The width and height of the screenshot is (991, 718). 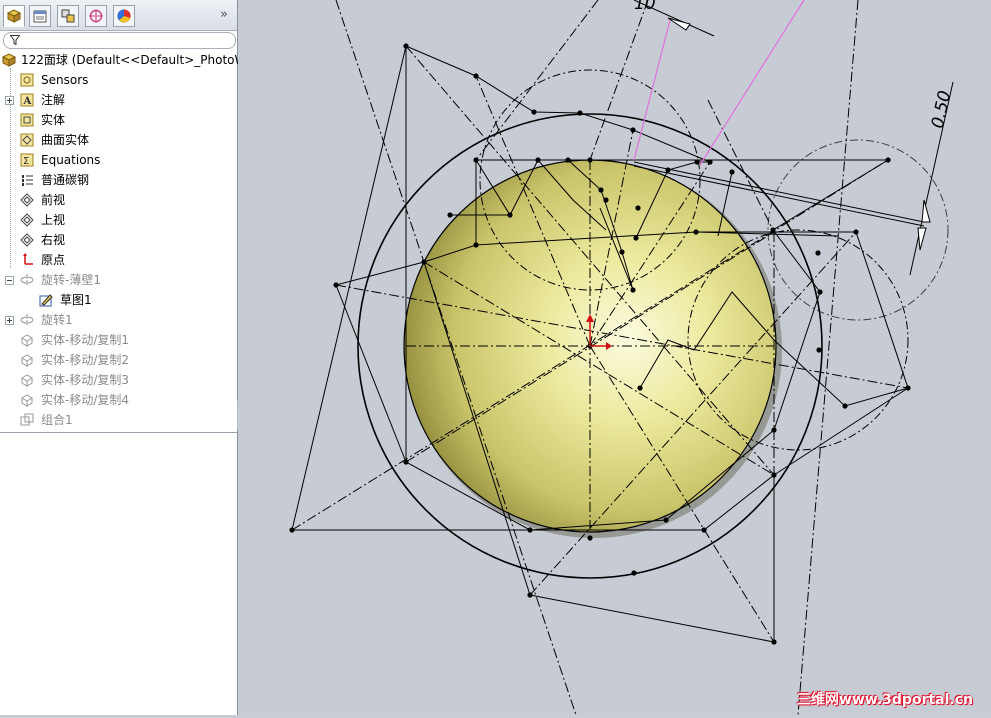 I want to click on expand-tabs-icon: », so click(x=224, y=14).